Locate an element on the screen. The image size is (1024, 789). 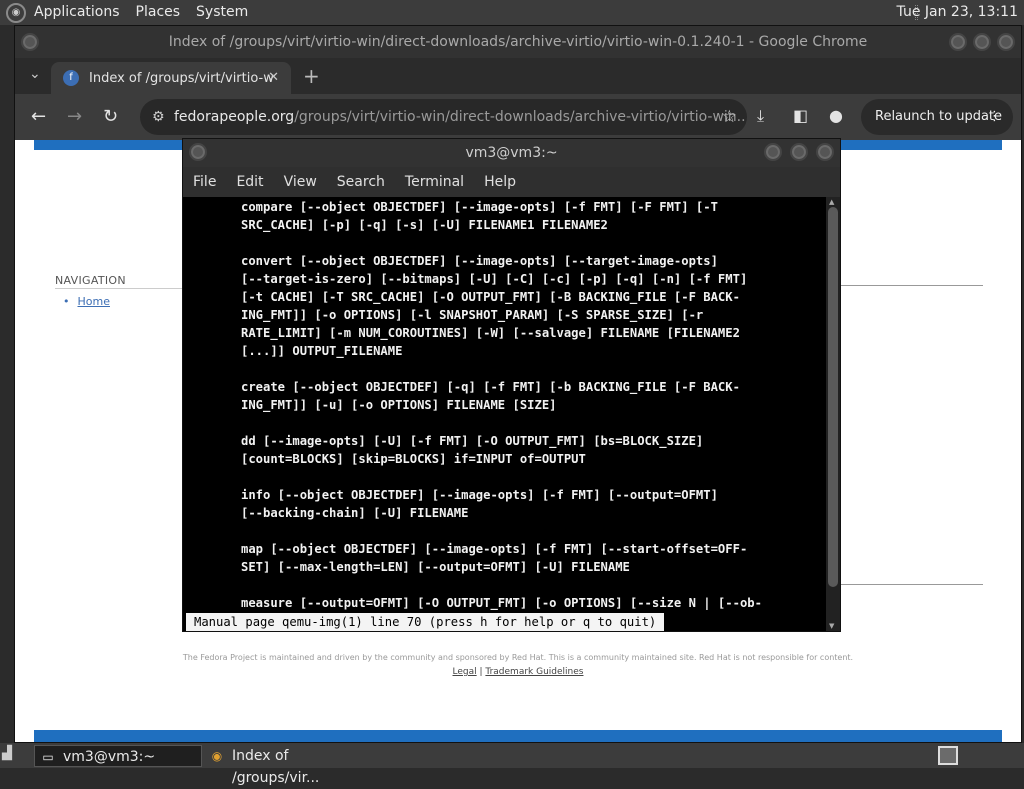
clock: Tue Jan 23, 13:11 is located at coordinates (957, 12).